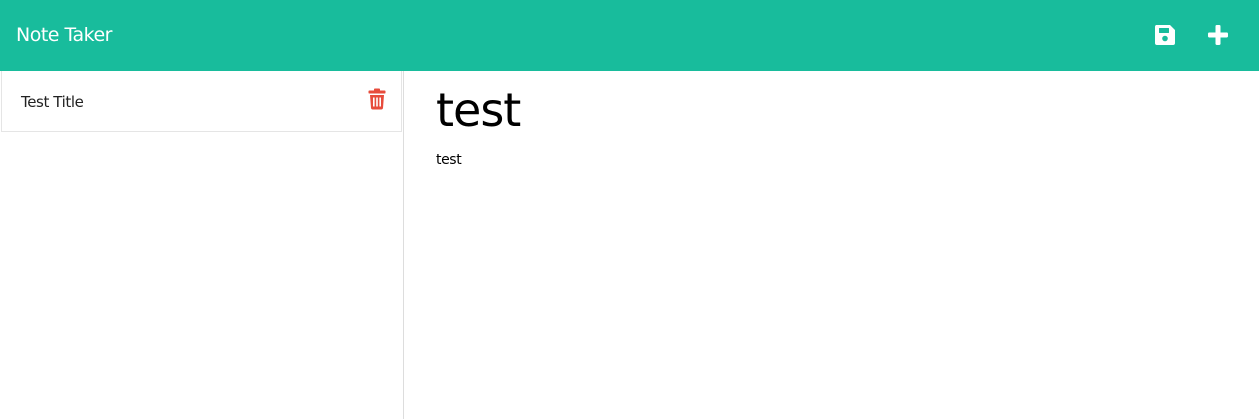 This screenshot has width=1259, height=419. Describe the element at coordinates (377, 99) in the screenshot. I see `trash-icon` at that location.